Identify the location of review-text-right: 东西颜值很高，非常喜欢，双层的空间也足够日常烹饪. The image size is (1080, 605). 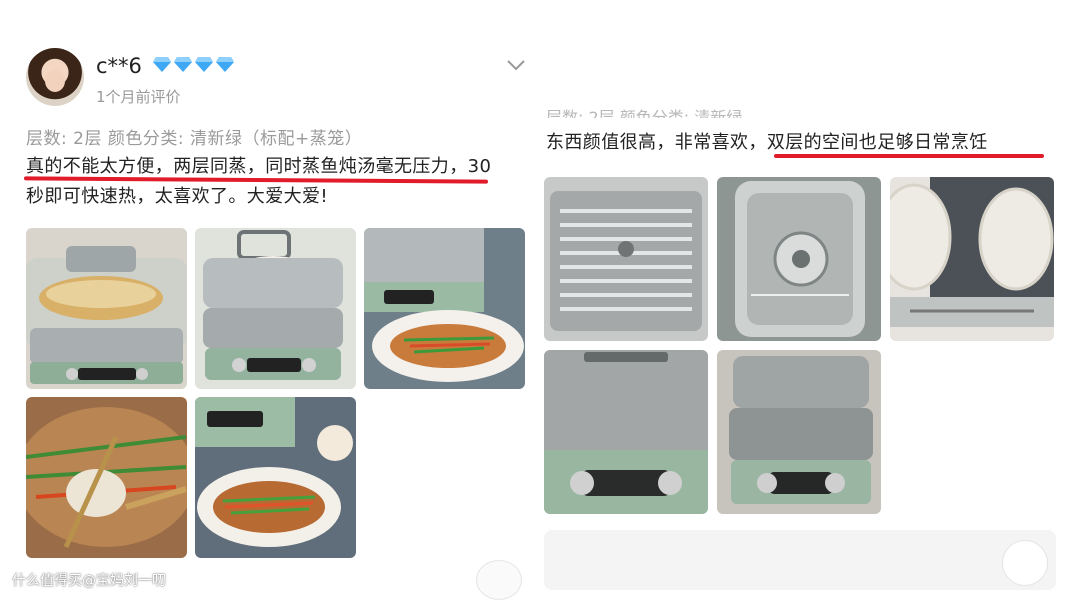
(767, 141).